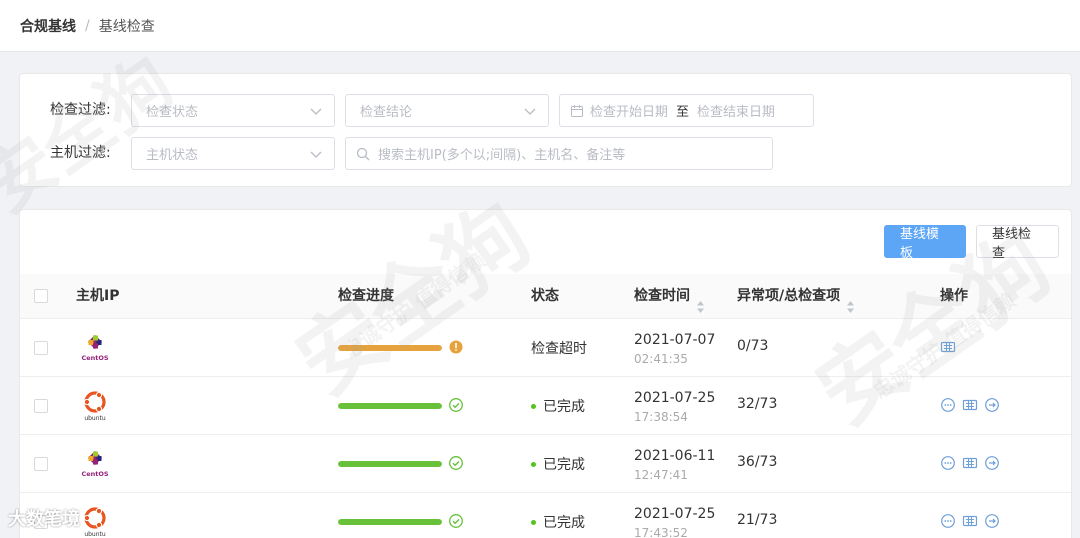 The height and width of the screenshot is (538, 1080). Describe the element at coordinates (736, 112) in the screenshot. I see `date-end-placeholder: 检查结束日期` at that location.